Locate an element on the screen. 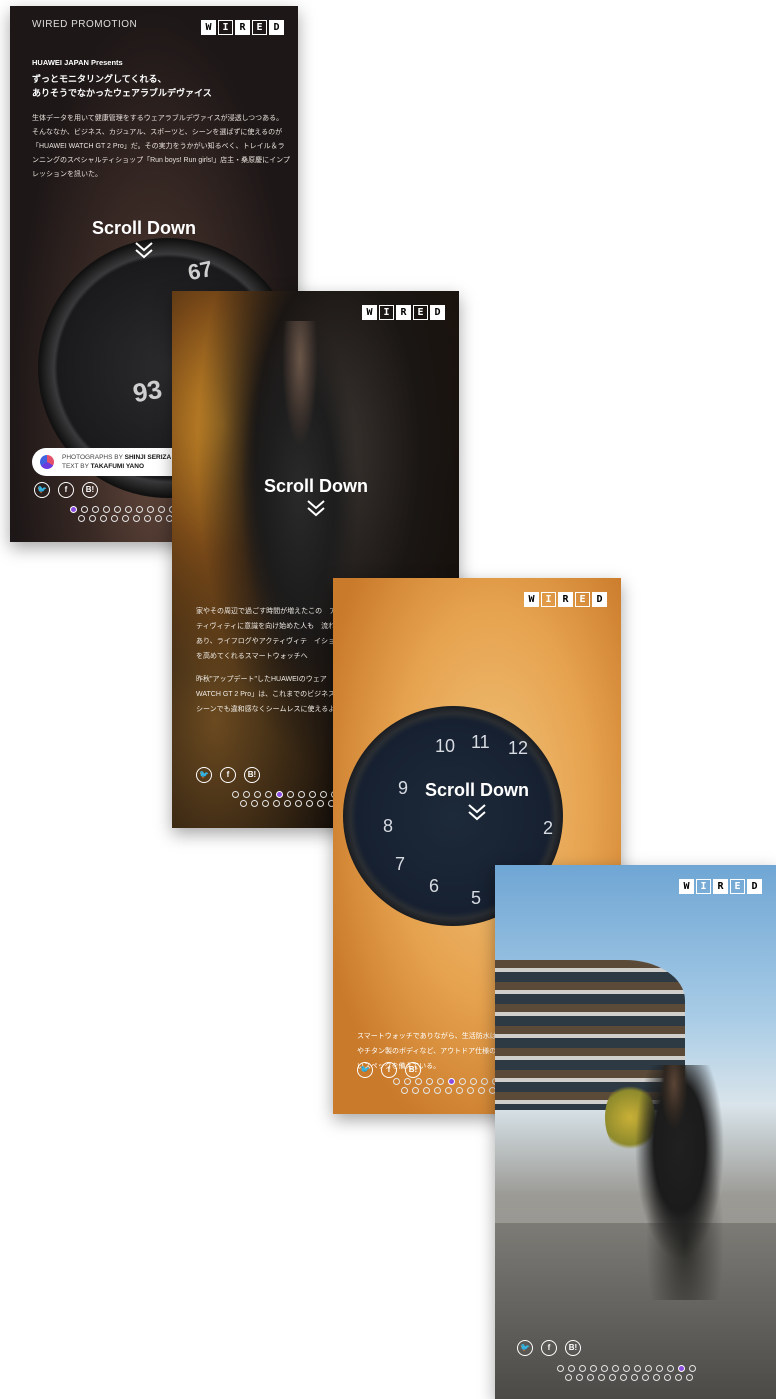 Image resolution: width=776 pixels, height=1399 pixels. logo-letter: I is located at coordinates (225, 27).